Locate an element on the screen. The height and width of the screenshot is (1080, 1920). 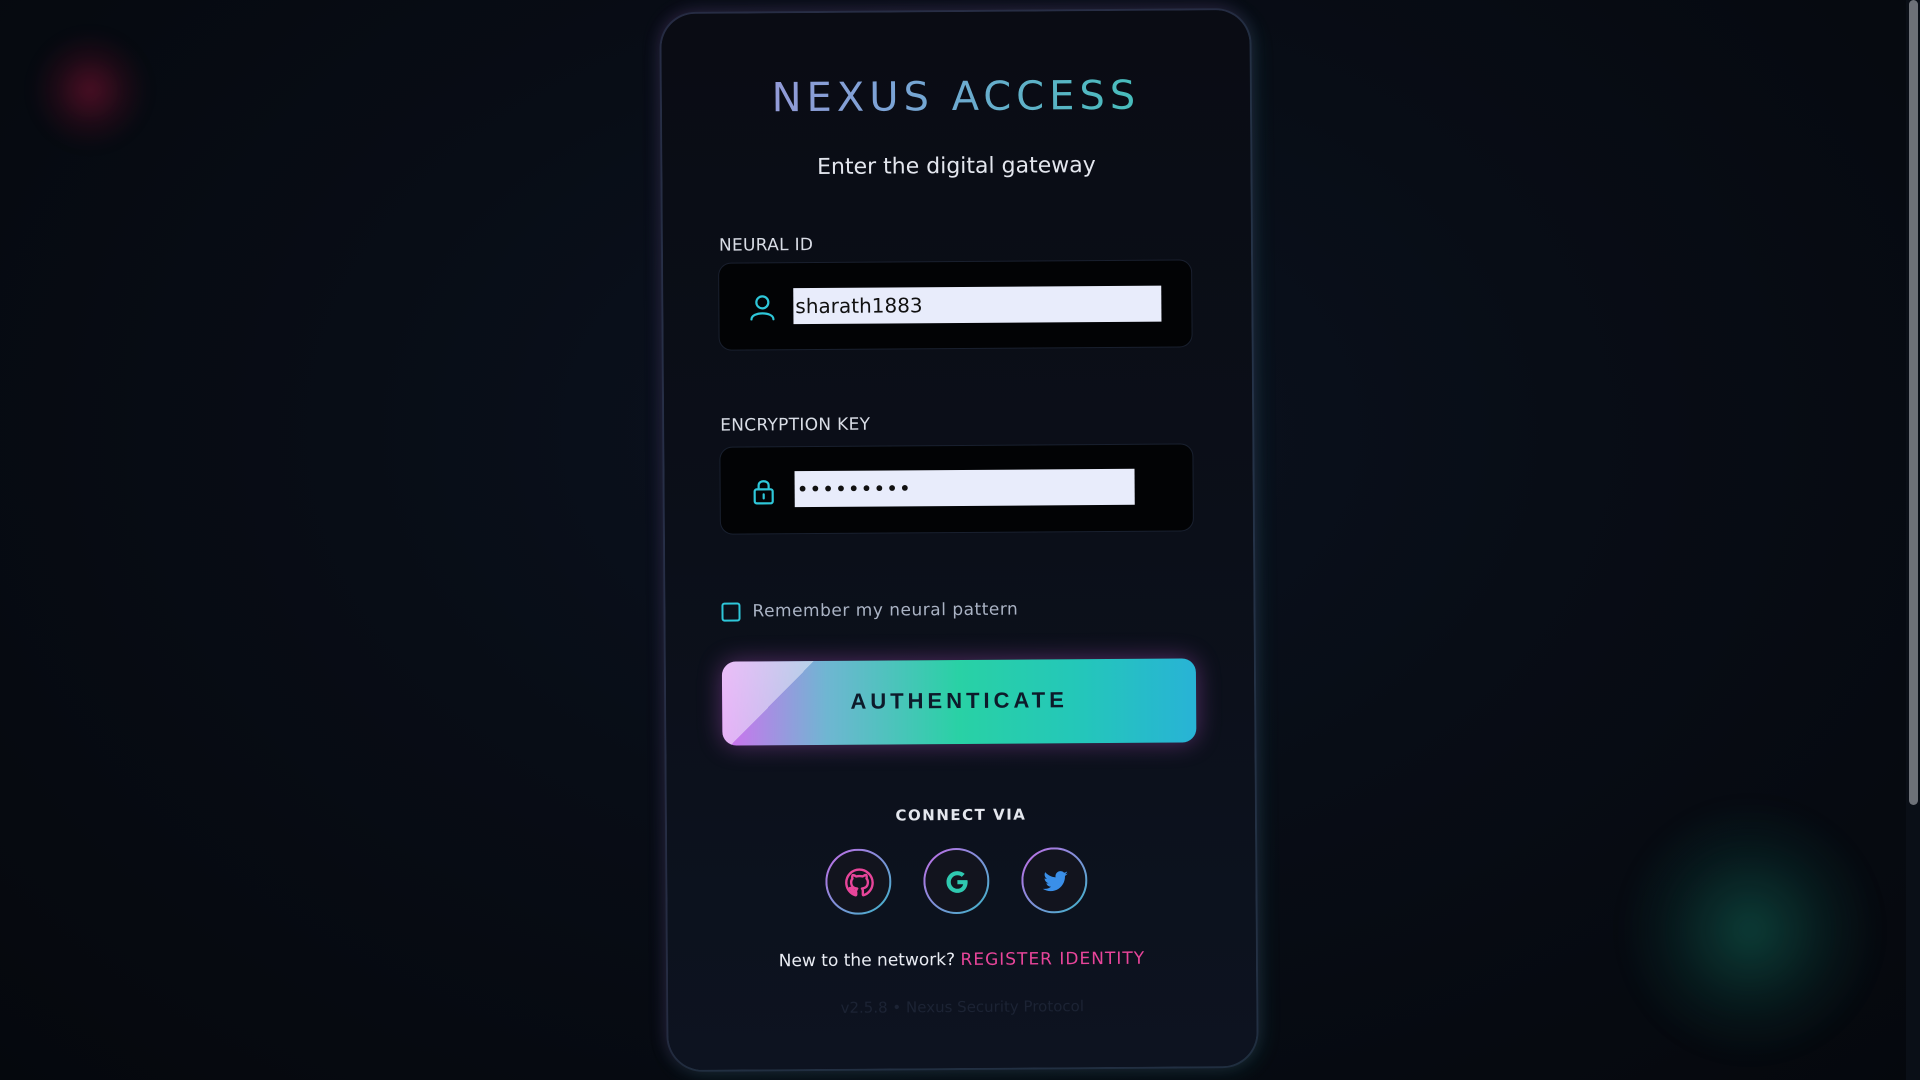
register-line: New to the network? REGISTER IDENTITY is located at coordinates (962, 960).